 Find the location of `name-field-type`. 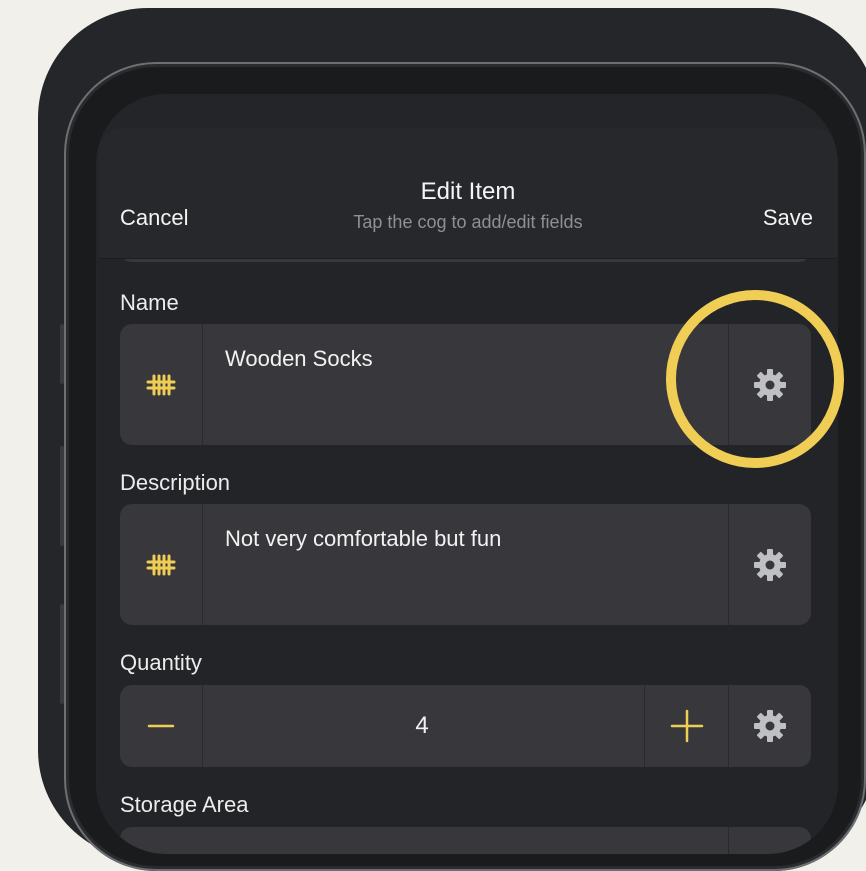

name-field-type is located at coordinates (161, 384).